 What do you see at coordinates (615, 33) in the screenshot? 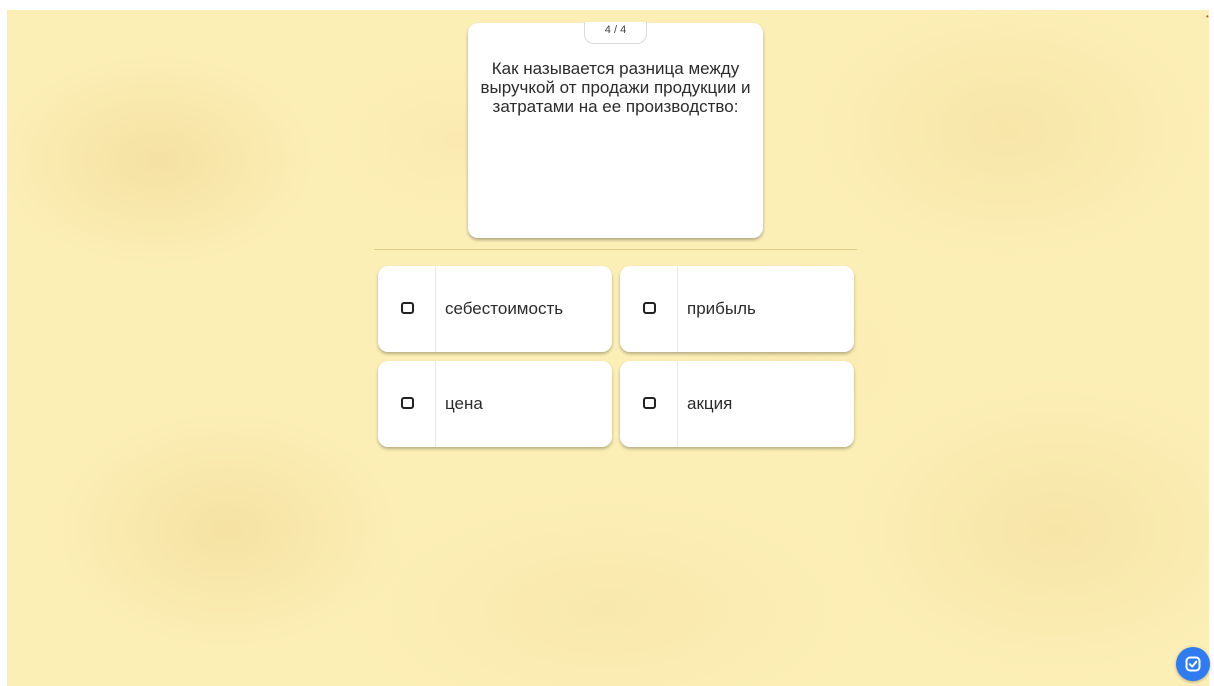
I see `question-counter: 4 / 4` at bounding box center [615, 33].